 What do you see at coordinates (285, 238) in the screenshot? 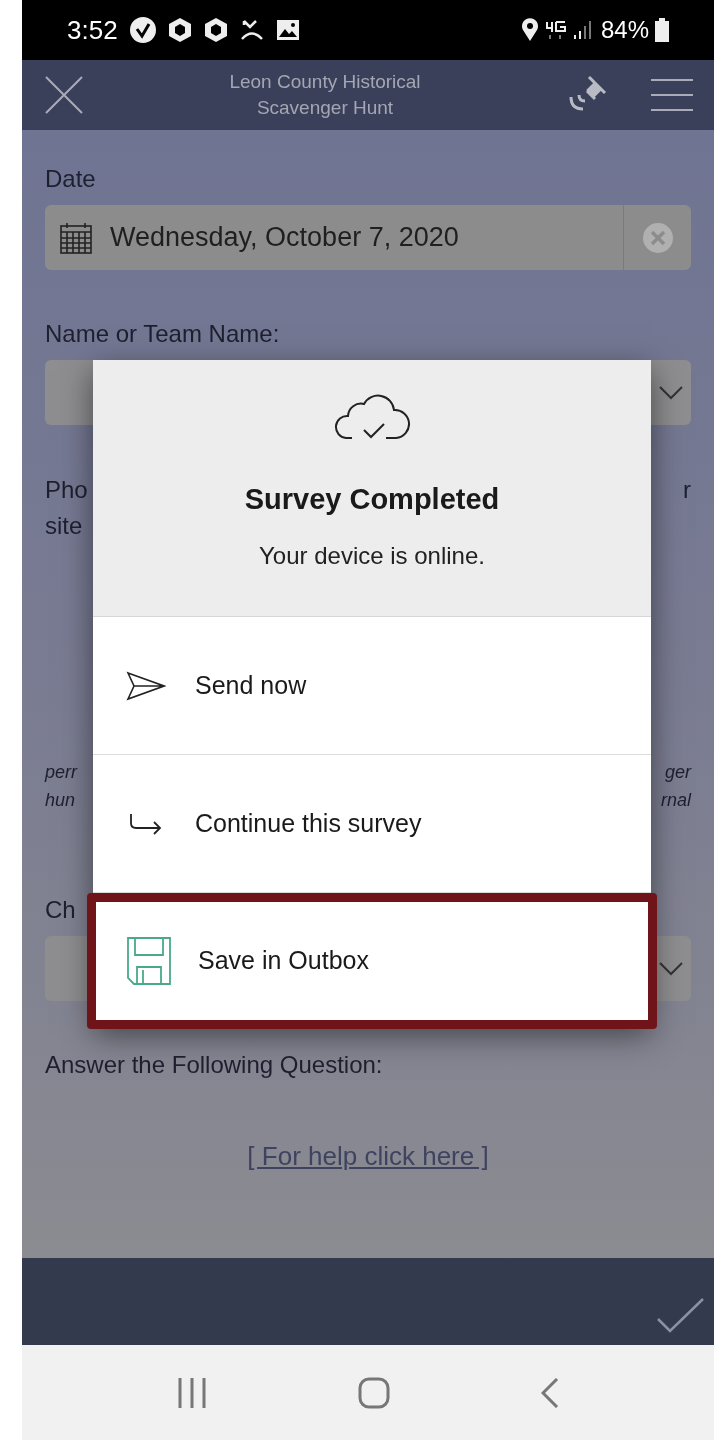
I see `date-value: Wednesday, October 7, 2020` at bounding box center [285, 238].